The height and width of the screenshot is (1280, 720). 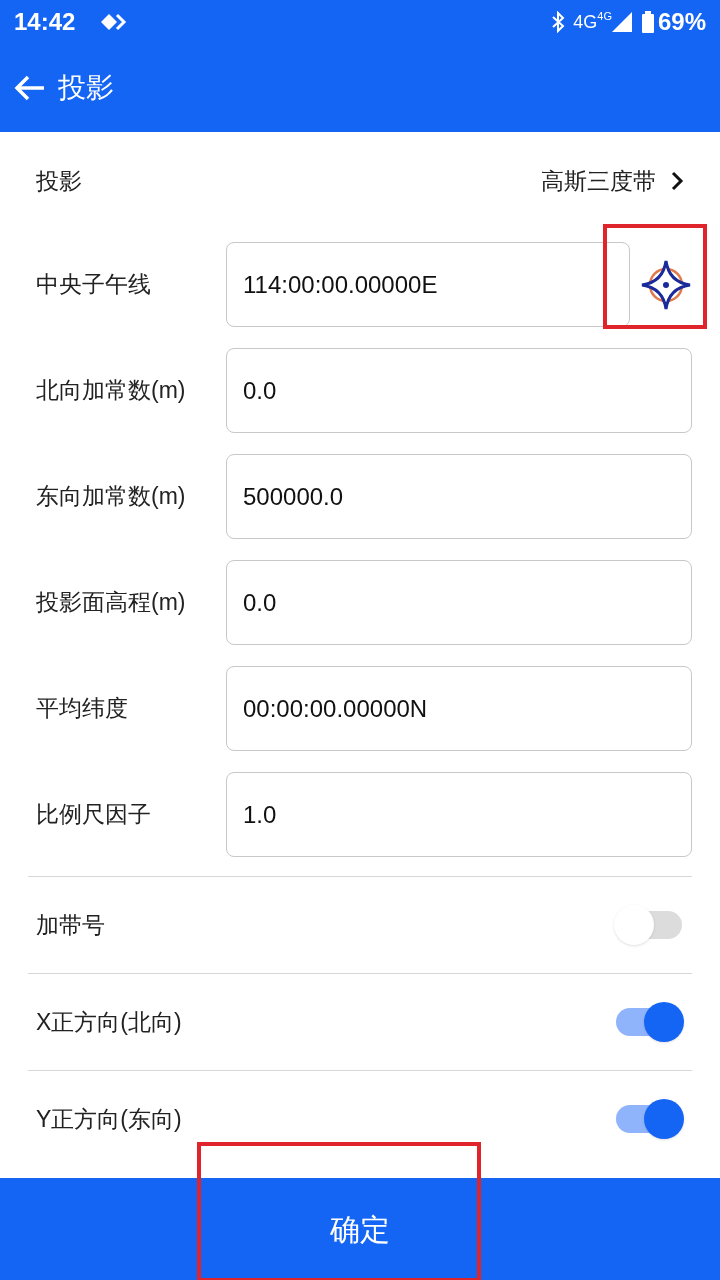 I want to click on toggle-label: 加带号, so click(x=71, y=925).